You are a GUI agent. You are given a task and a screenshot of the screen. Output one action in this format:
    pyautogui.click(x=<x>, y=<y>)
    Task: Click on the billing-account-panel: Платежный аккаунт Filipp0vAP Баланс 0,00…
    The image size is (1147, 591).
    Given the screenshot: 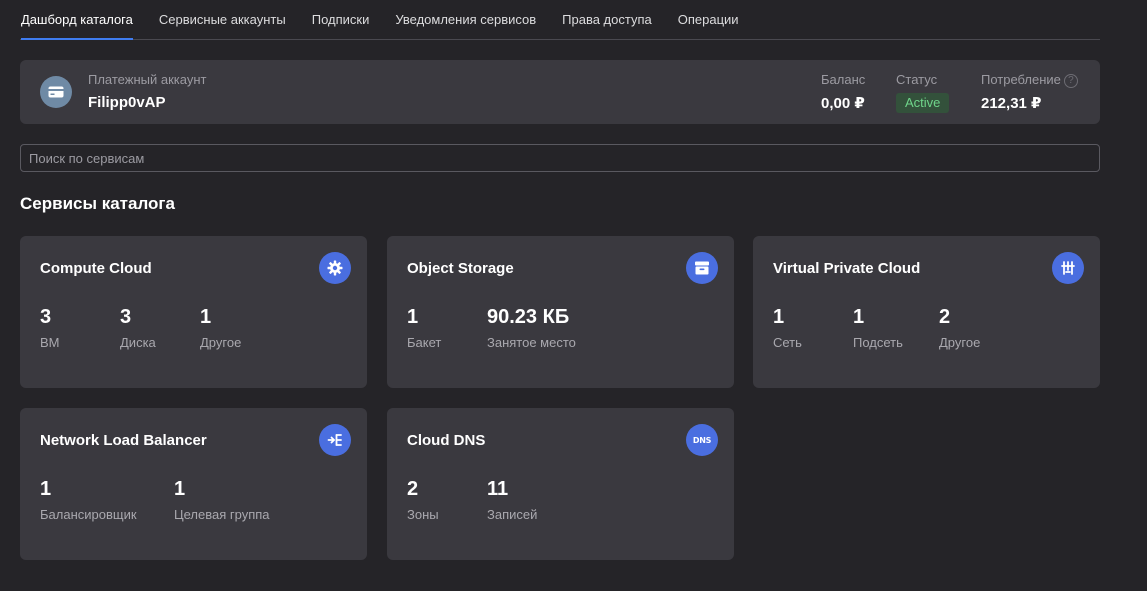 What is the action you would take?
    pyautogui.click(x=560, y=92)
    